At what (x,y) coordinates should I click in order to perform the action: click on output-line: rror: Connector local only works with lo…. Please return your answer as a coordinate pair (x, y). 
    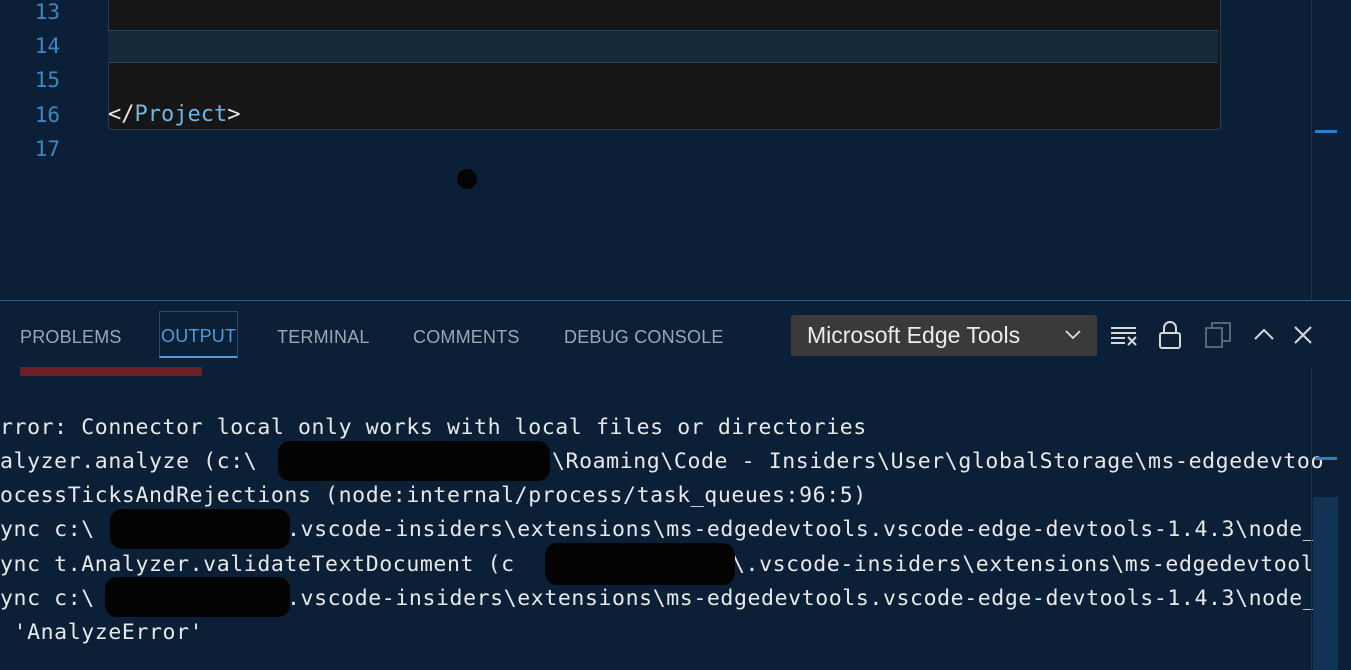
    Looking at the image, I should click on (433, 427).